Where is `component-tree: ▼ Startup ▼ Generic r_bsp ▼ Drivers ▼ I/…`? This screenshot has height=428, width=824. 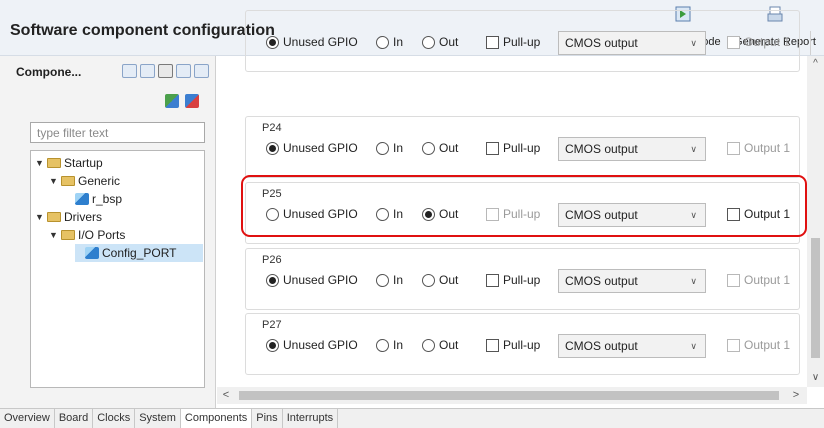
component-tree: ▼ Startup ▼ Generic r_bsp ▼ Drivers ▼ I/… is located at coordinates (117, 269).